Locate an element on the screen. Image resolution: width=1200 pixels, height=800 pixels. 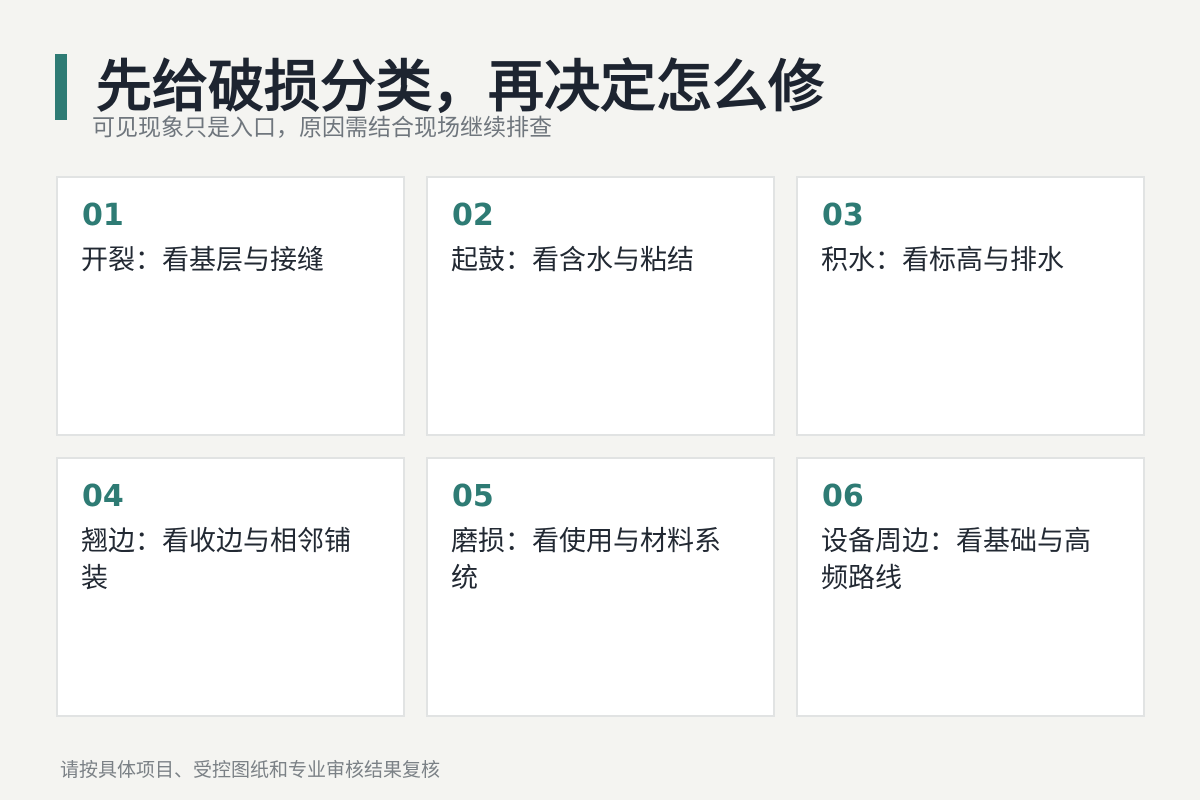
damage-category-card-02: 02 起鼓：看含水与粘结 is located at coordinates (600, 306).